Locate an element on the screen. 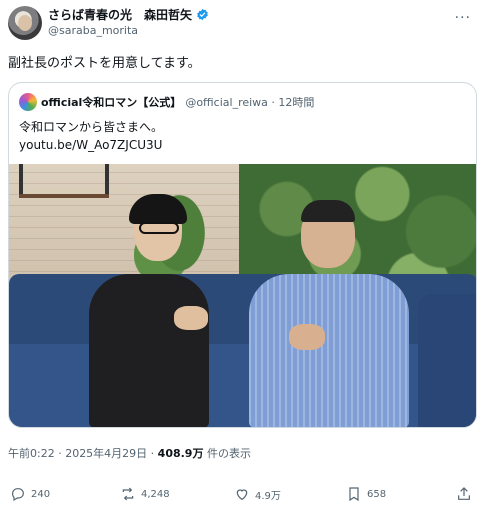  like-icon is located at coordinates (242, 495).